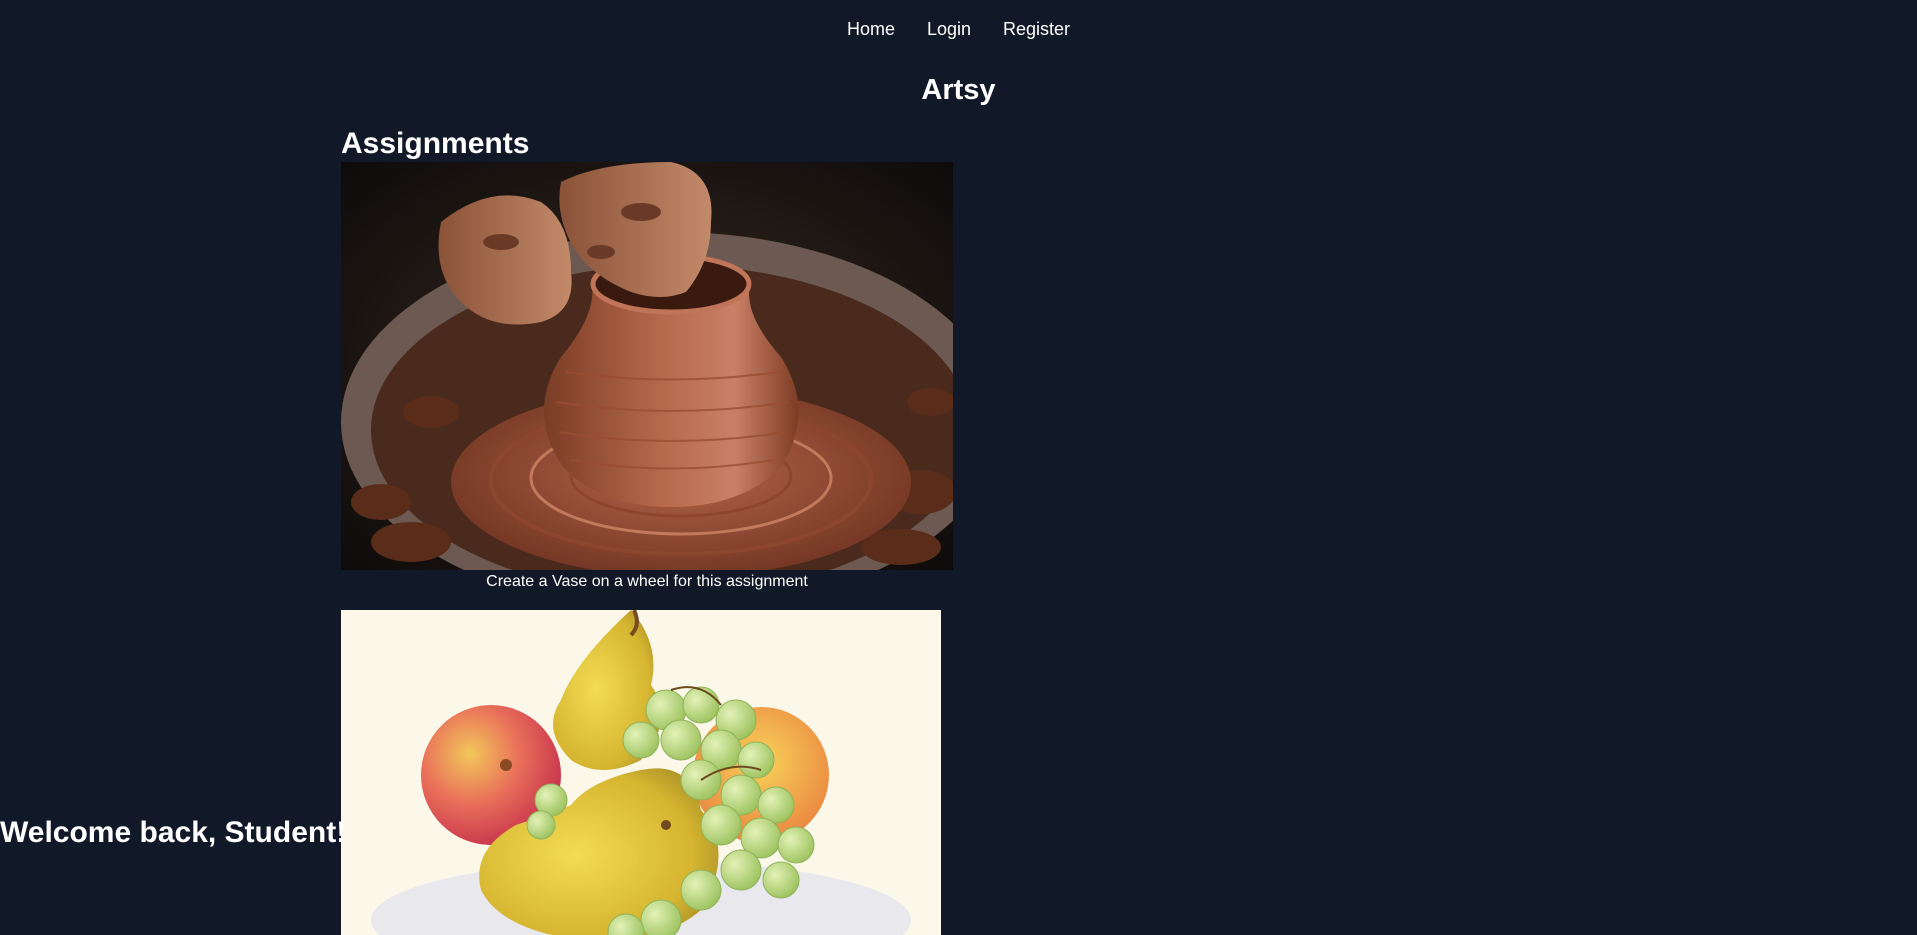 This screenshot has width=1917, height=935. What do you see at coordinates (173, 832) in the screenshot?
I see `welcome-message: Welcome back, Student!` at bounding box center [173, 832].